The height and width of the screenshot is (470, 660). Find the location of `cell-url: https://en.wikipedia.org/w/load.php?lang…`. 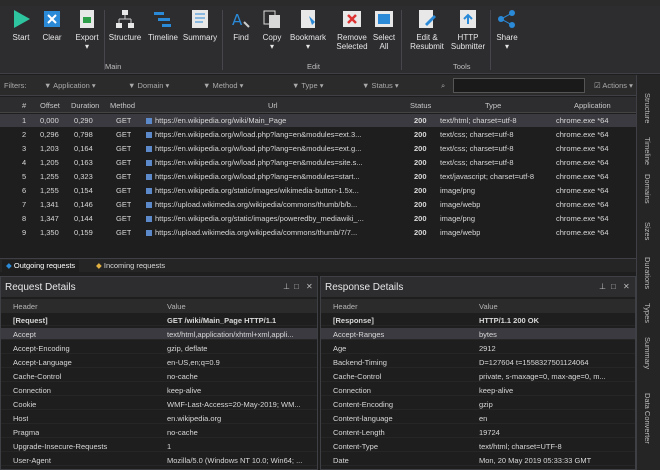

cell-url: https://en.wikipedia.org/w/load.php?lang… is located at coordinates (274, 176).